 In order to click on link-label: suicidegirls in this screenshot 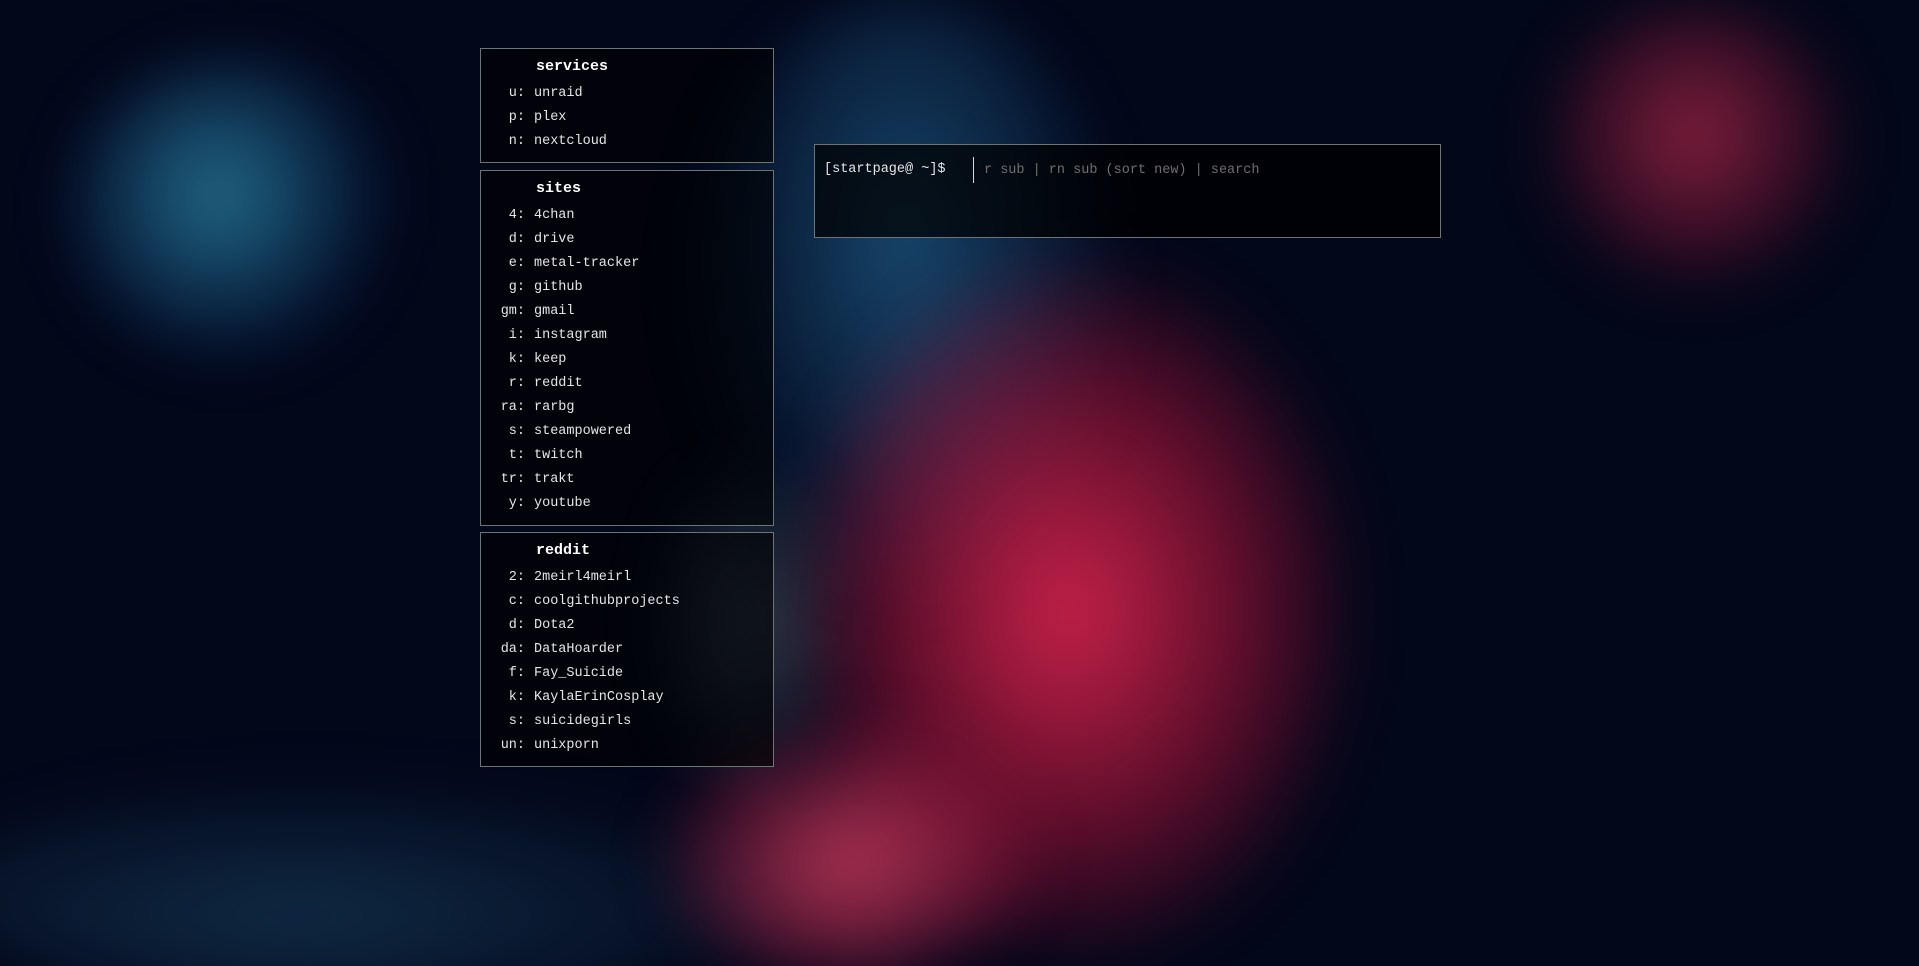, I will do `click(582, 721)`.